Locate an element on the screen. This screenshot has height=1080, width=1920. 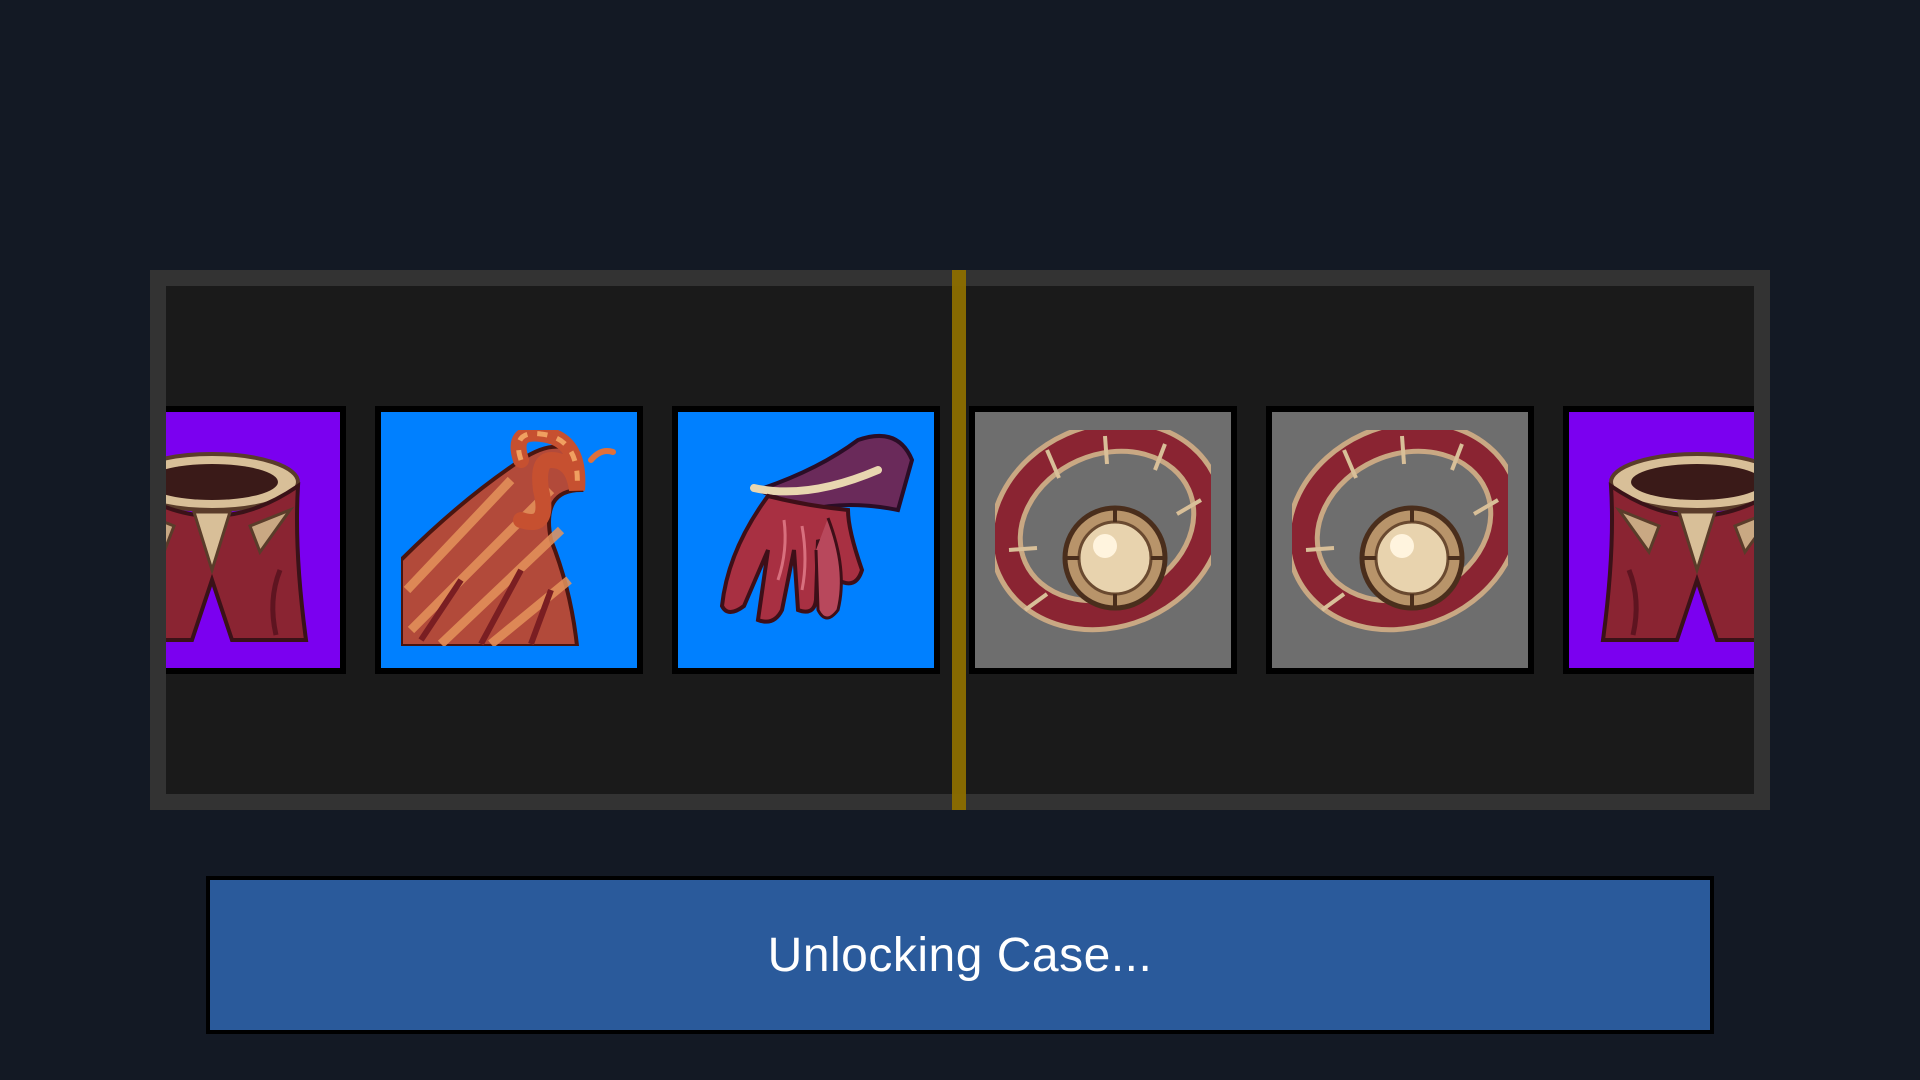
cape-icon is located at coordinates (508, 538).